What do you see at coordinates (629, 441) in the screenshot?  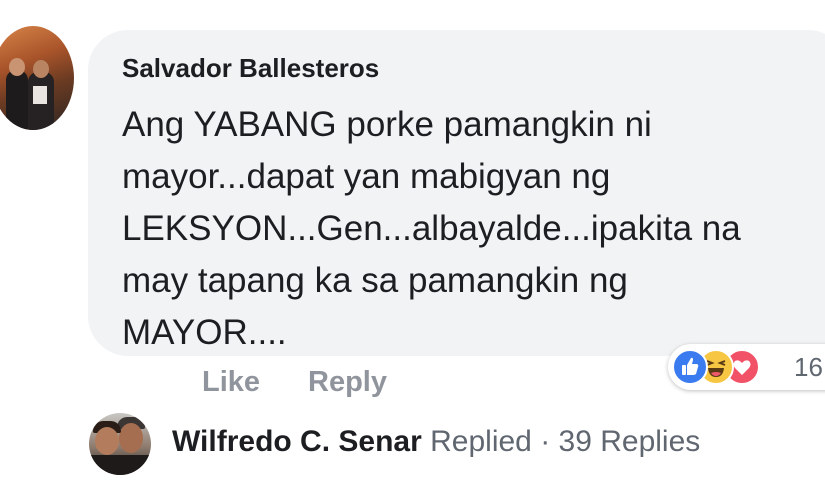 I see `replies-count: 39 Replies` at bounding box center [629, 441].